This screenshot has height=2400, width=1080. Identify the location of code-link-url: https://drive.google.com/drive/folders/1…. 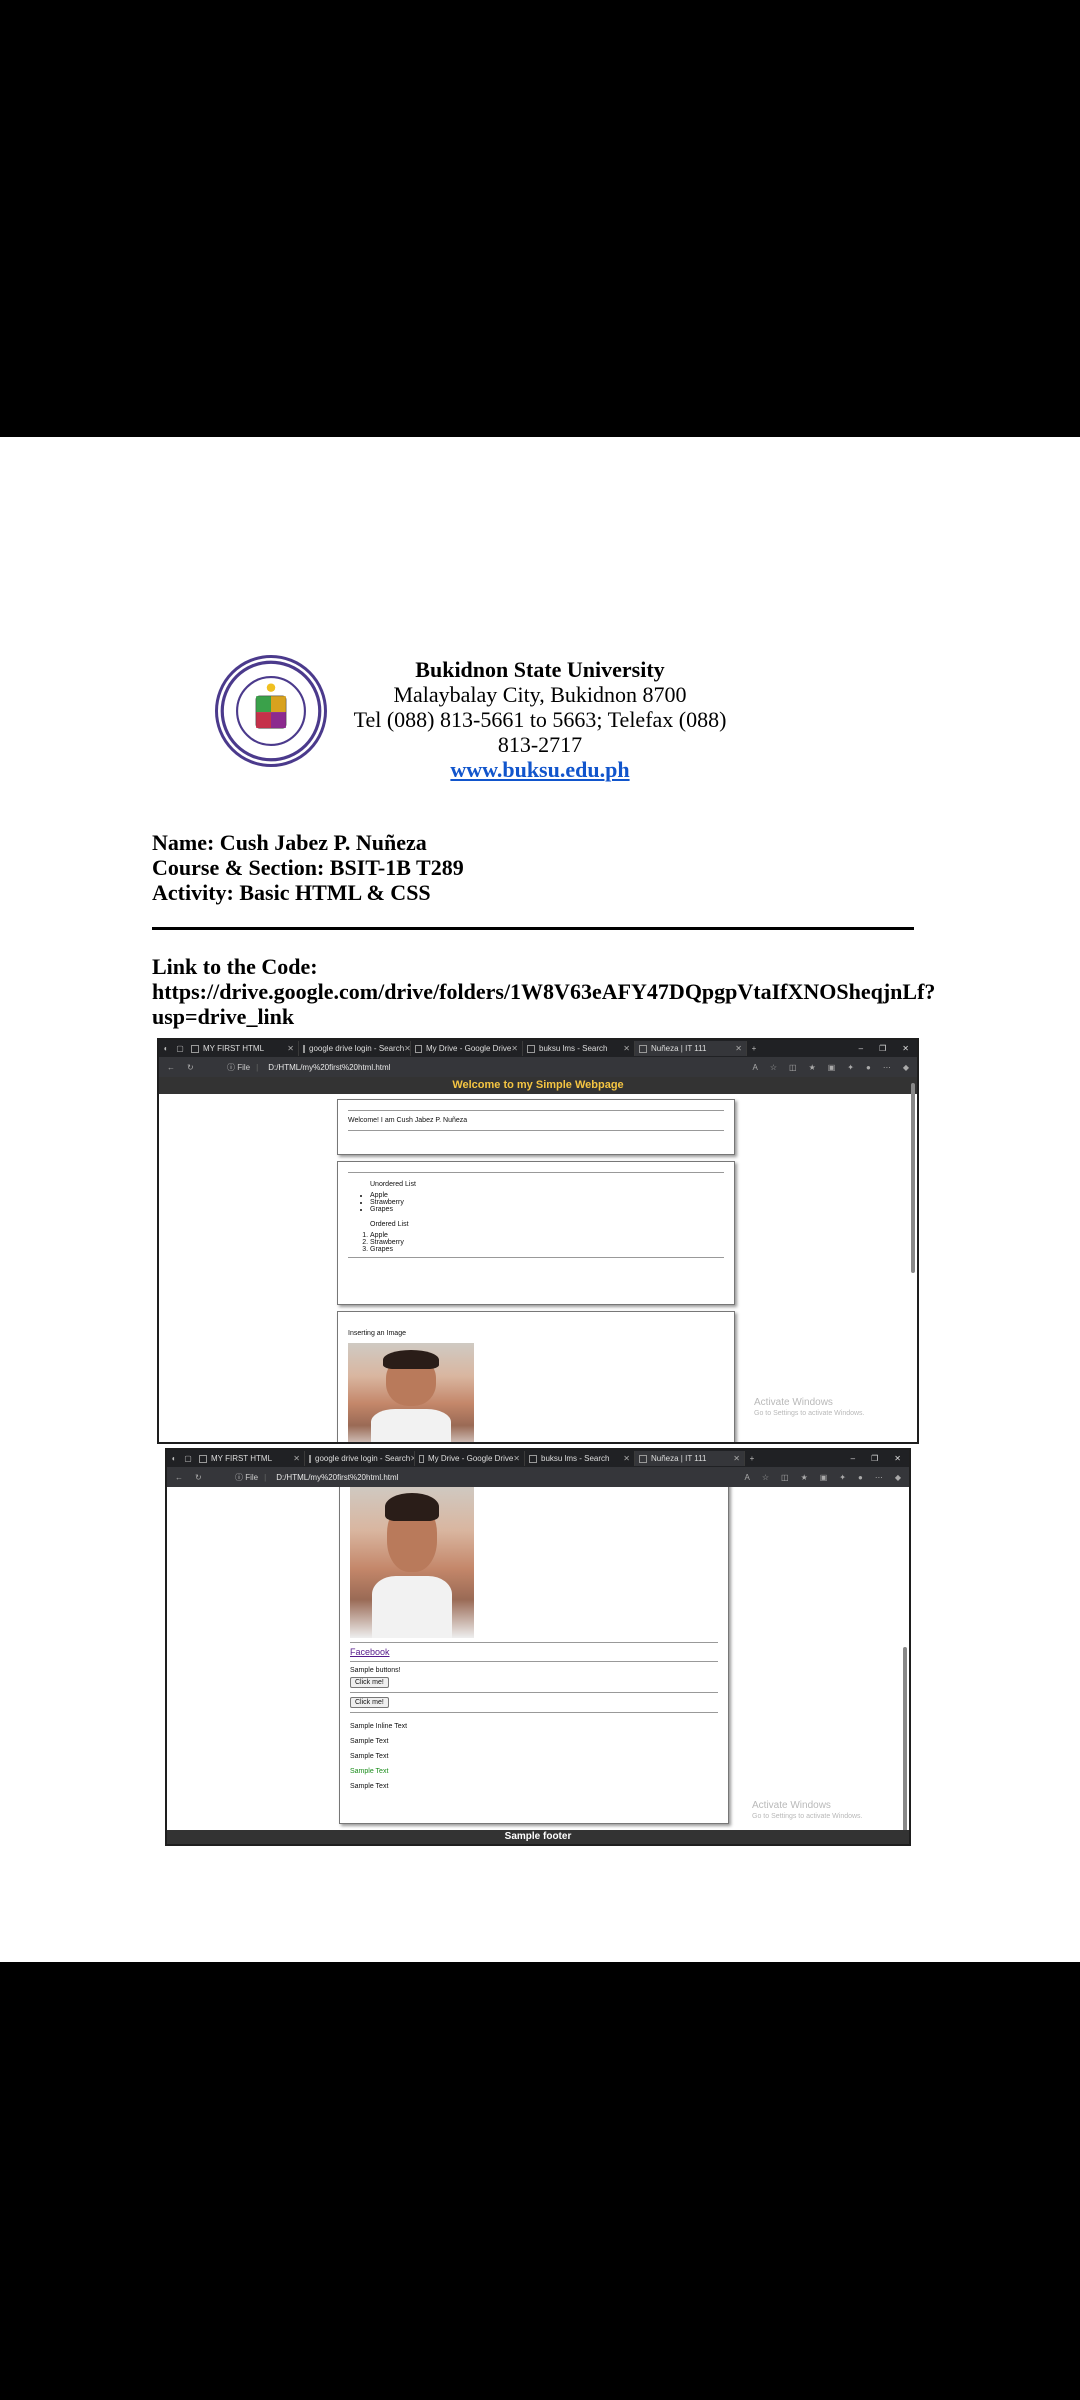
(547, 1004).